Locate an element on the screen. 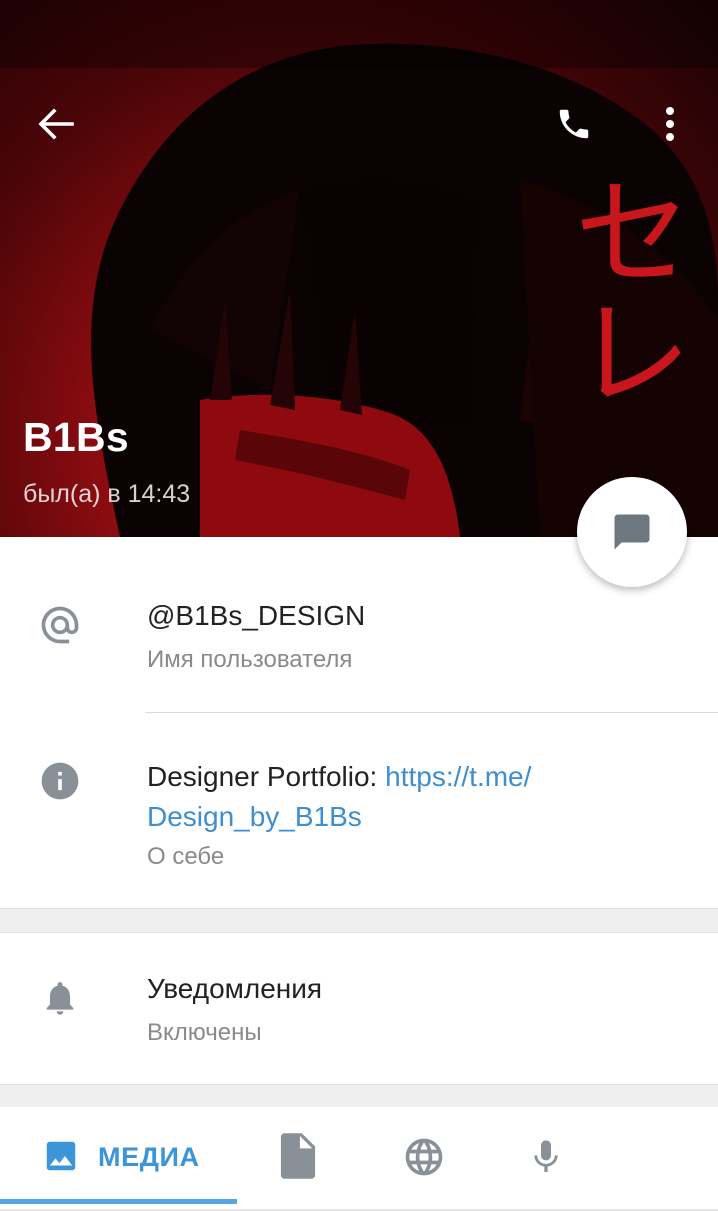 The height and width of the screenshot is (1211, 718). media-tabs-bar: МЕДИА is located at coordinates (359, 1159).